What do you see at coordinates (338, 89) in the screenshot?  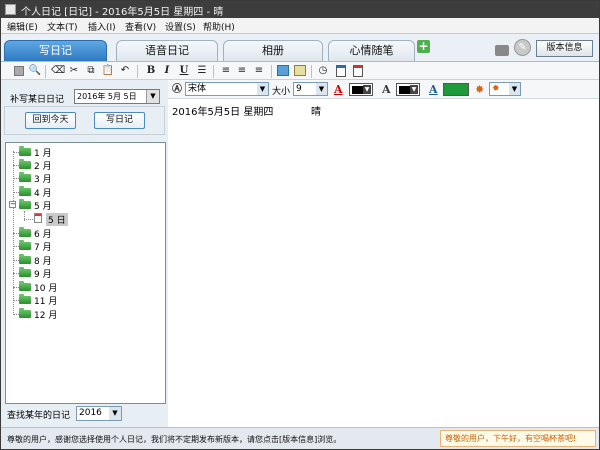 I see `font-color-icon: A` at bounding box center [338, 89].